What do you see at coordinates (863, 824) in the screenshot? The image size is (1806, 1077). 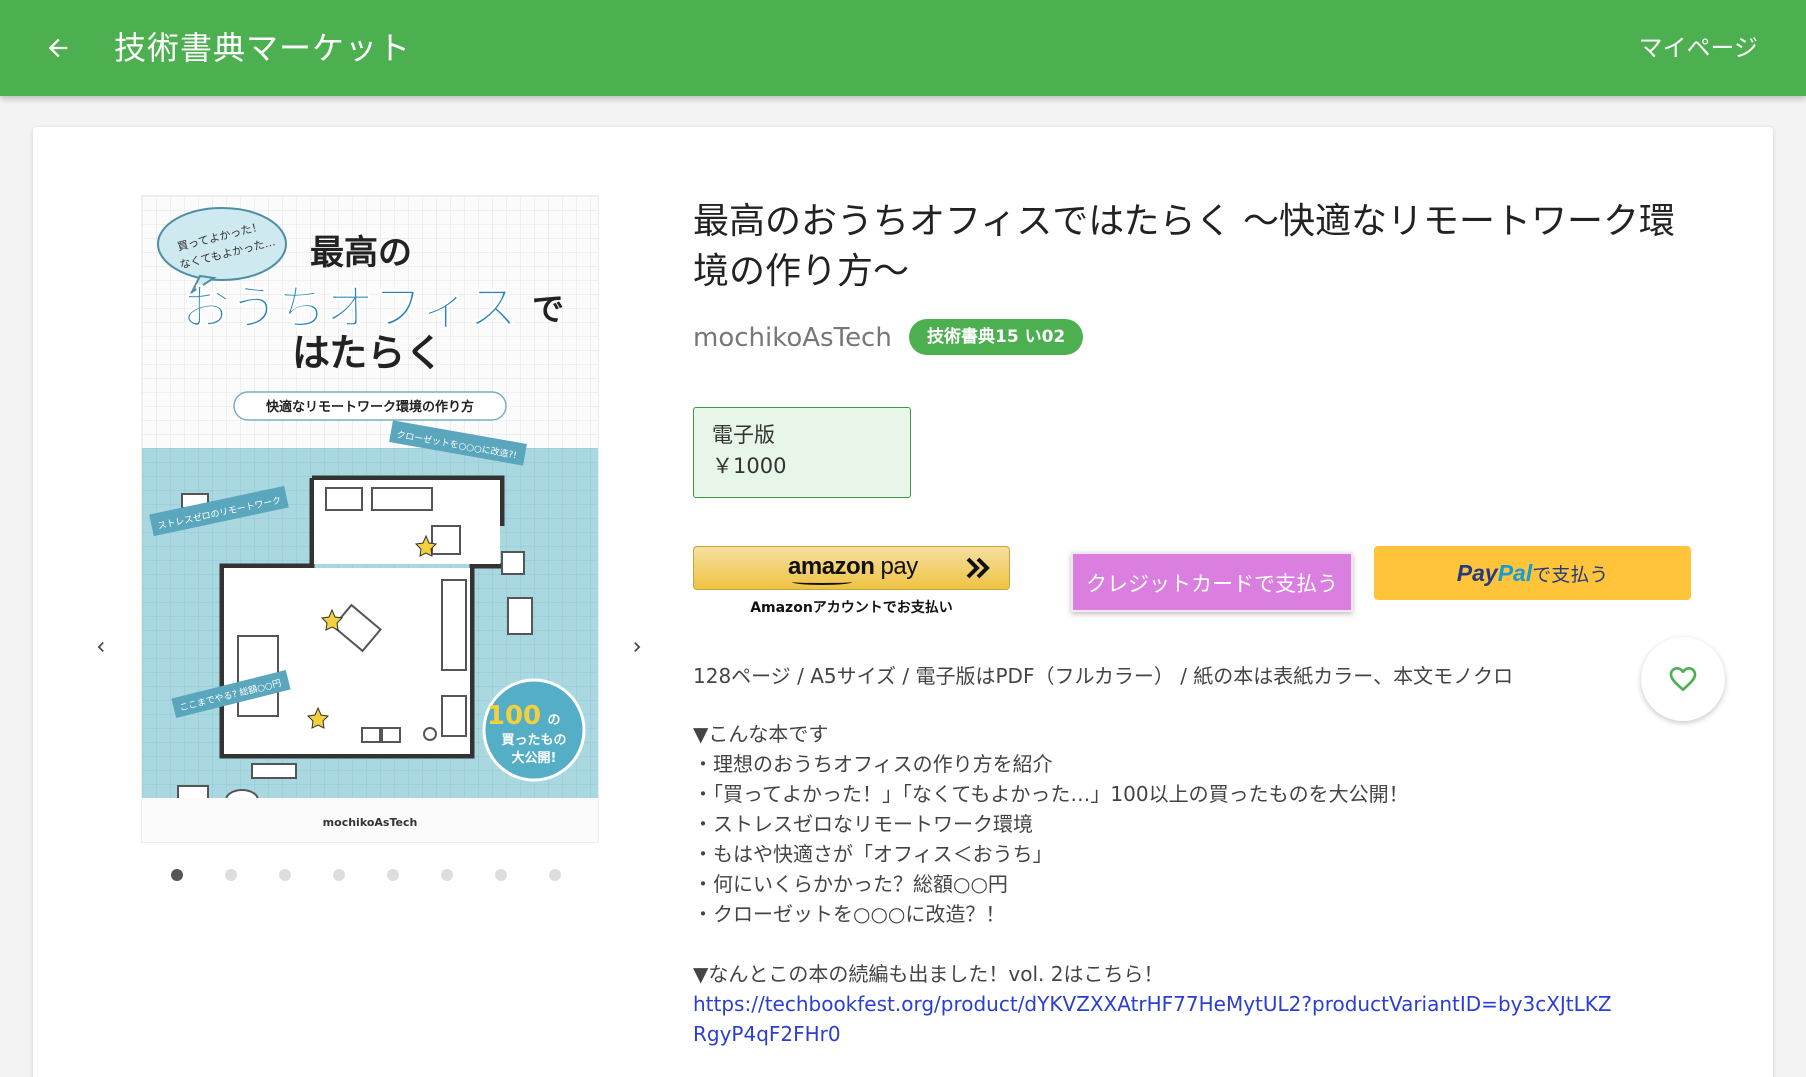 I see `description-line: ・ストレスゼロなリモートワーク環境` at bounding box center [863, 824].